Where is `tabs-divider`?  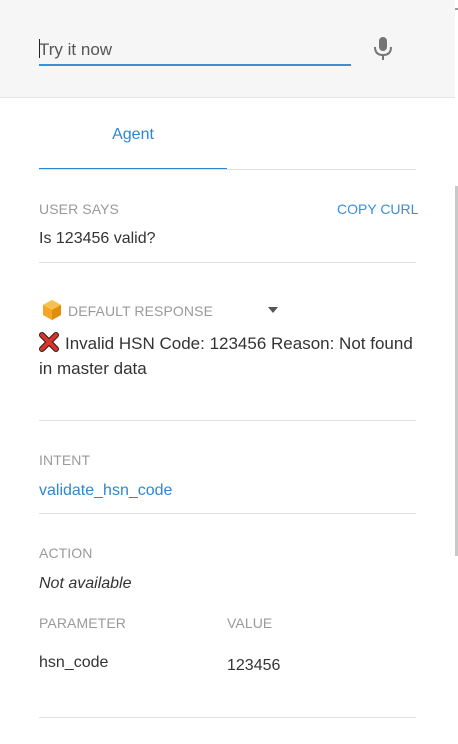 tabs-divider is located at coordinates (227, 169).